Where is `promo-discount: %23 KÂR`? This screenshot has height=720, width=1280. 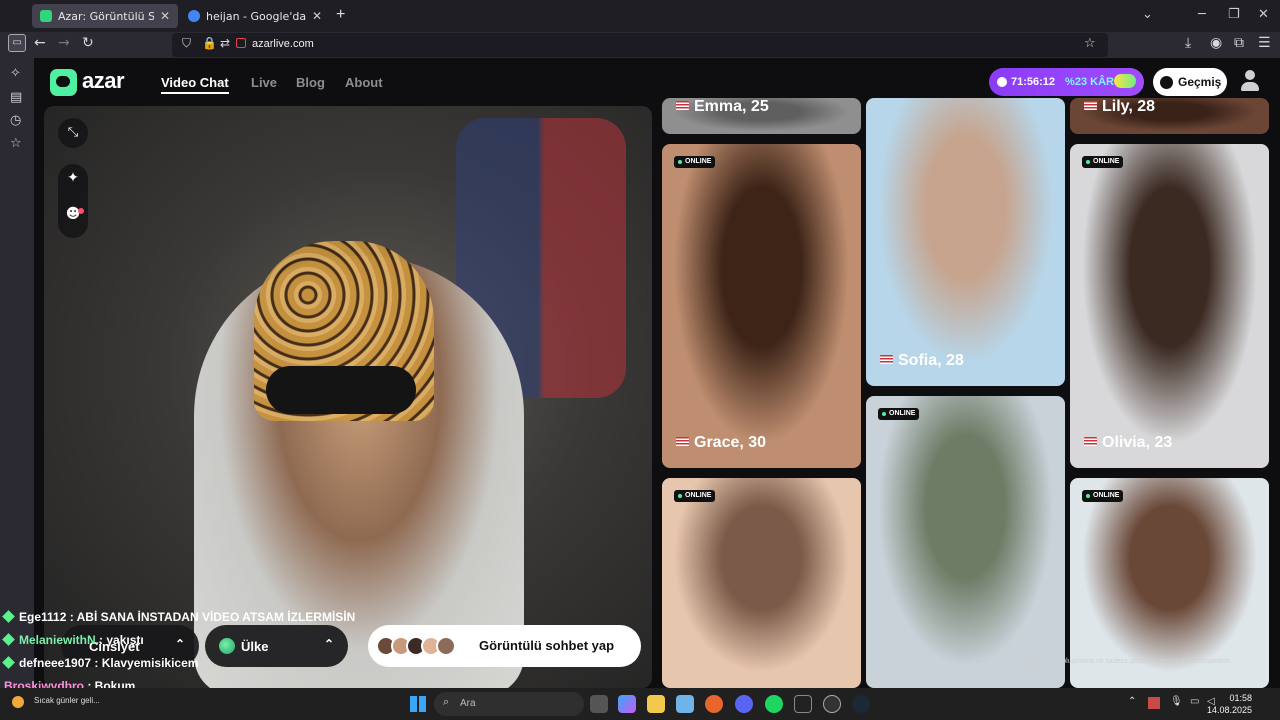 promo-discount: %23 KÂR is located at coordinates (1089, 82).